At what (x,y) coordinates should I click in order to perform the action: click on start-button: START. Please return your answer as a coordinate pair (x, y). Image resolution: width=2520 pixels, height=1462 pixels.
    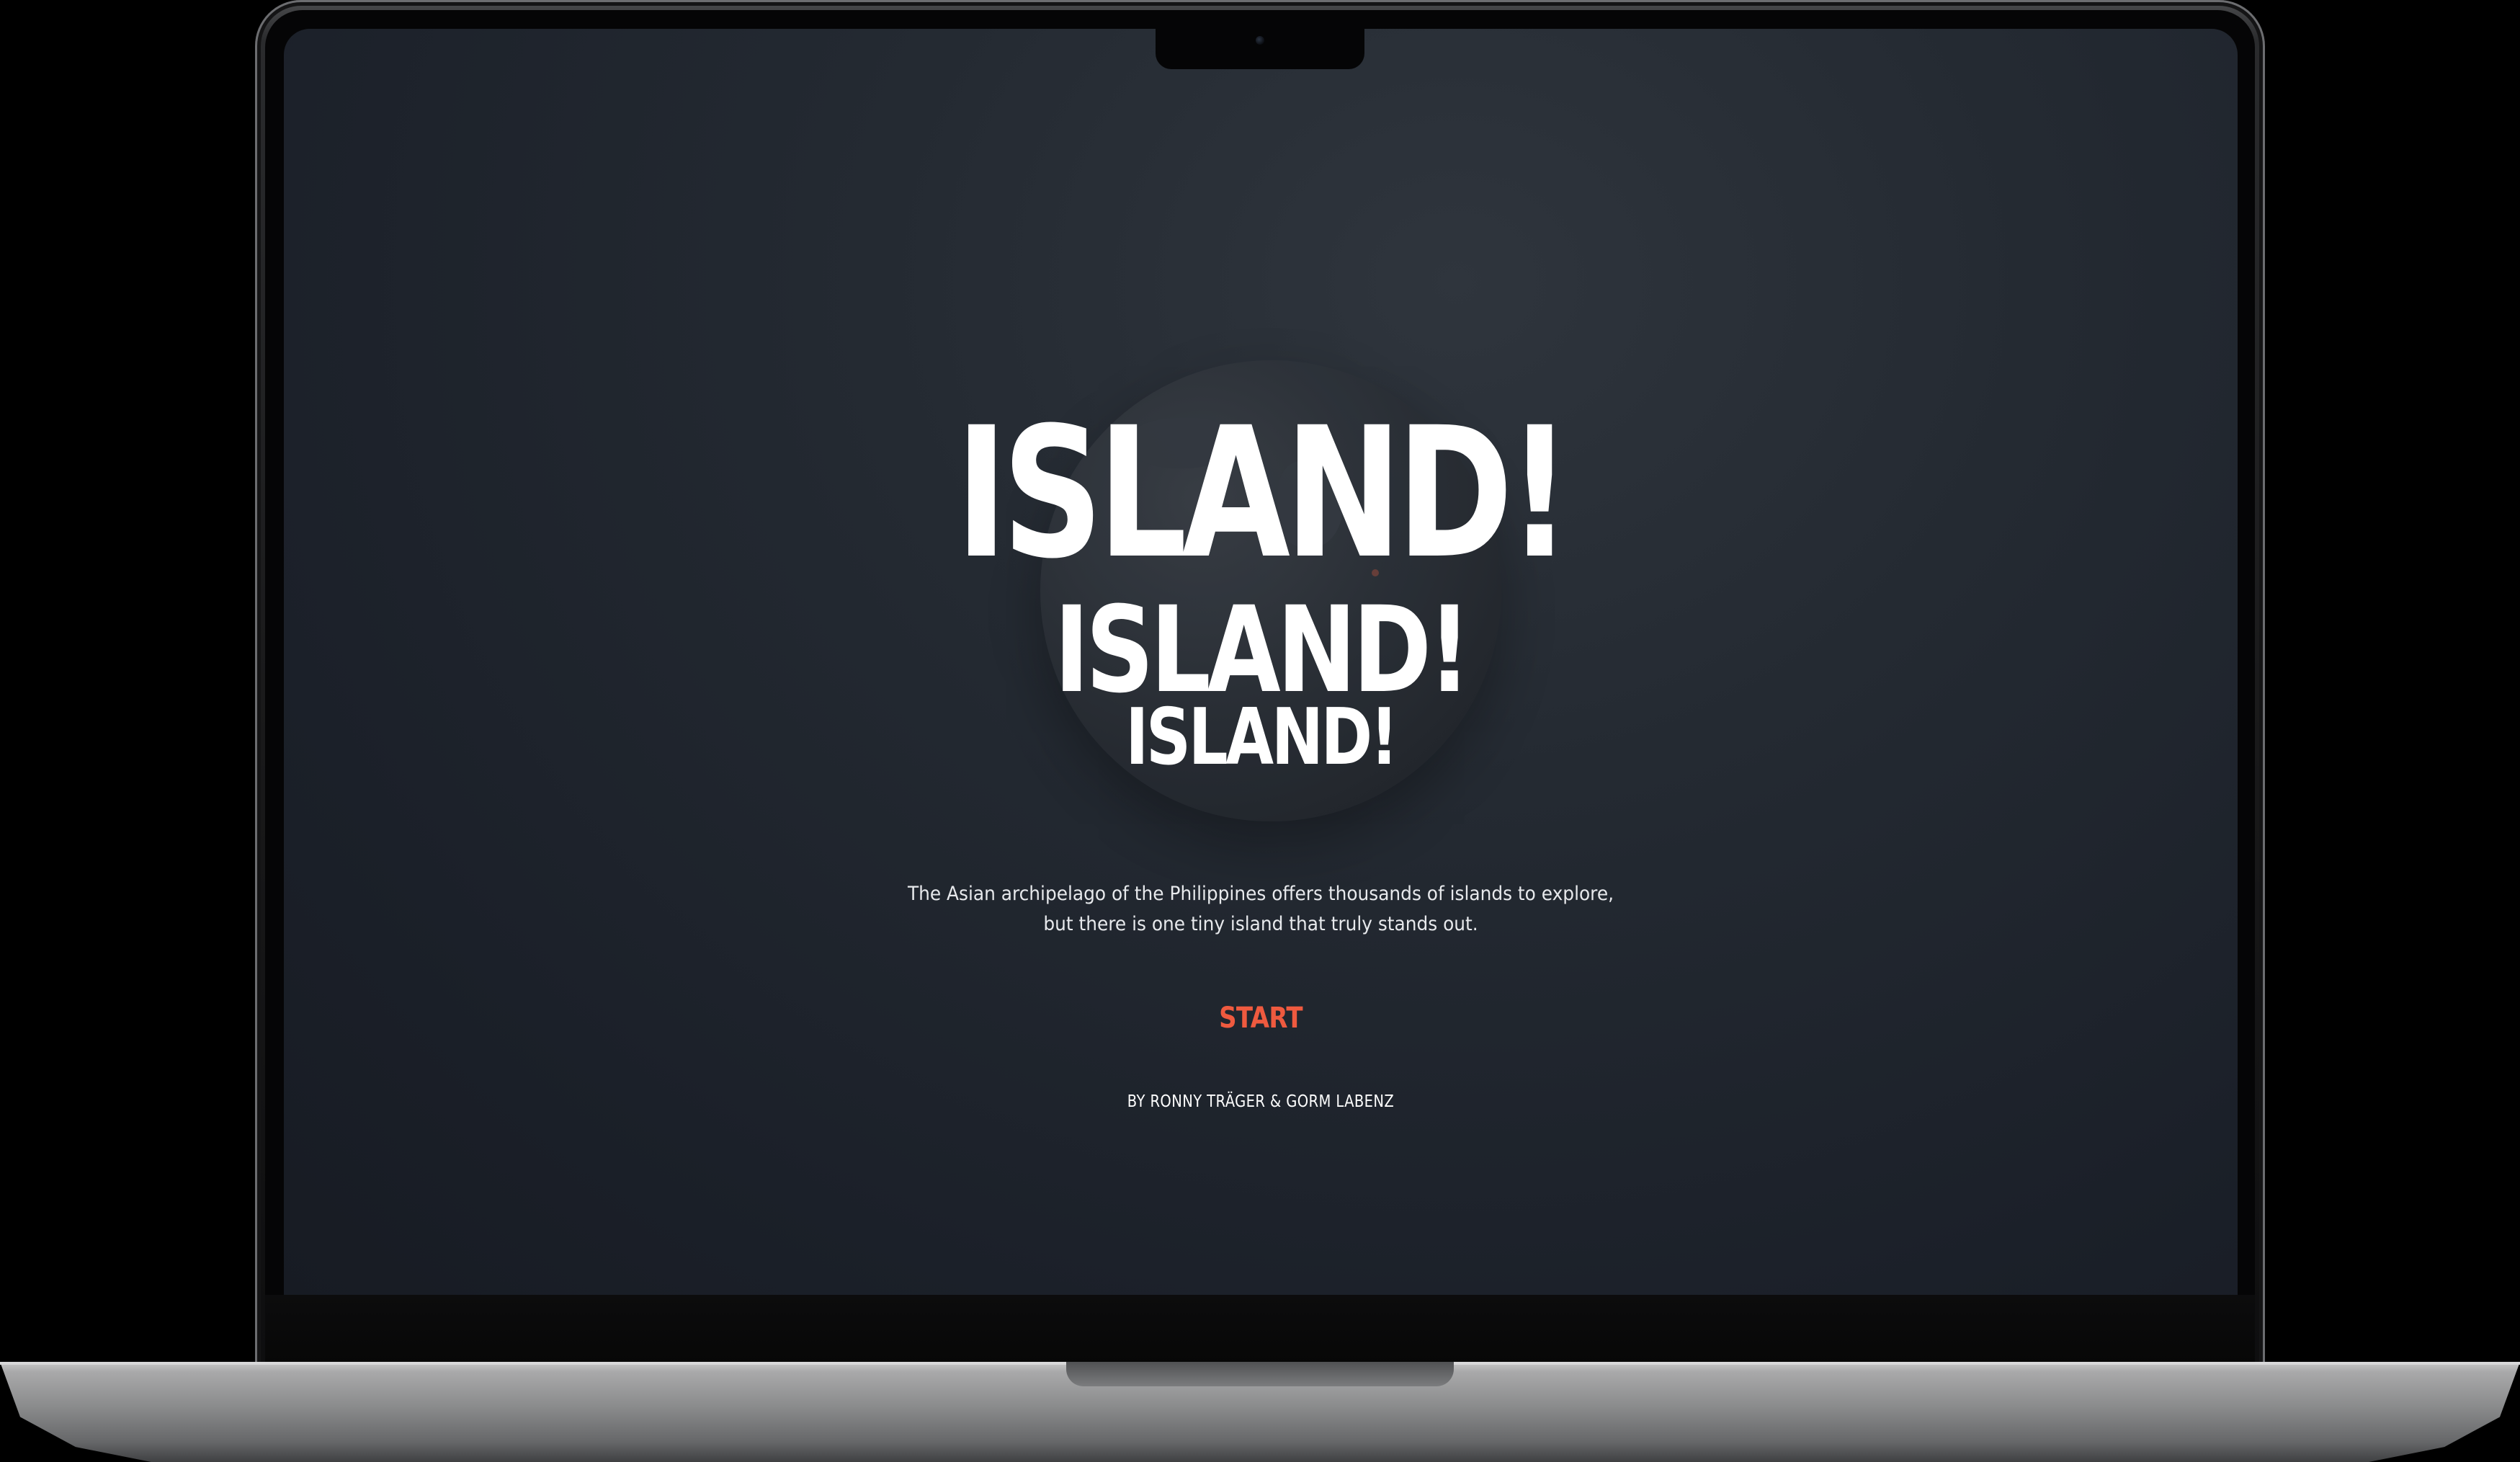
    Looking at the image, I should click on (1261, 1018).